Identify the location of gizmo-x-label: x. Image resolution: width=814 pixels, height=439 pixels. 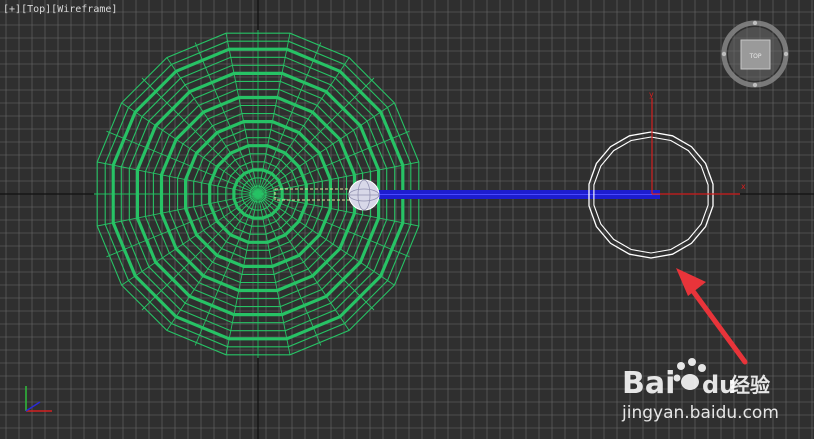
(743, 186).